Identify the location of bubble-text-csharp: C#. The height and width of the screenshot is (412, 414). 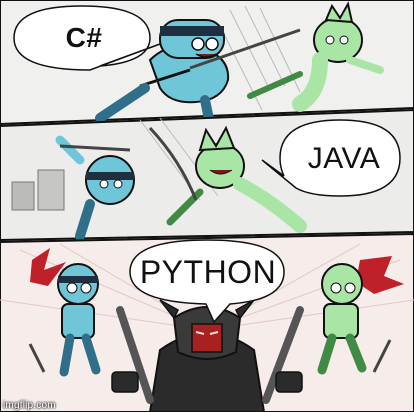
(84, 37).